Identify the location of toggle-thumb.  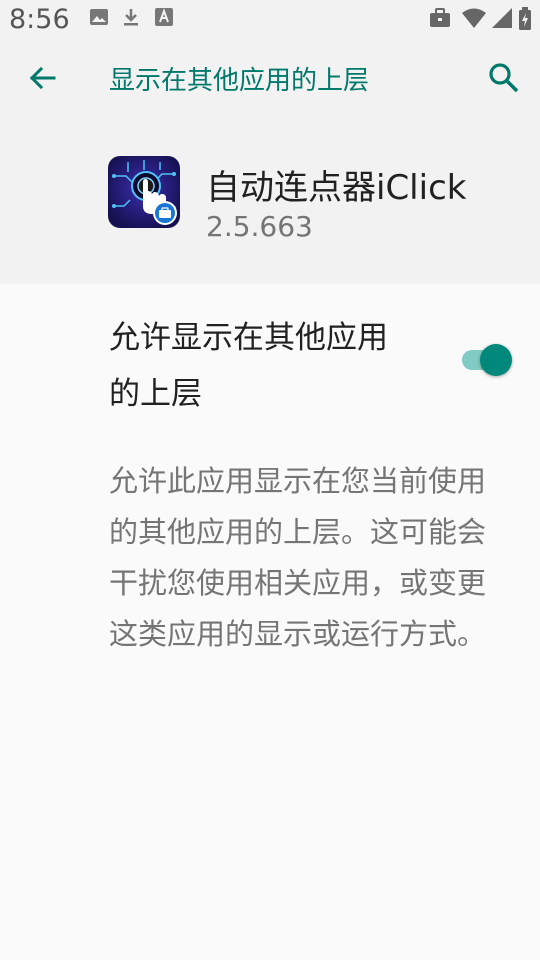
(496, 360).